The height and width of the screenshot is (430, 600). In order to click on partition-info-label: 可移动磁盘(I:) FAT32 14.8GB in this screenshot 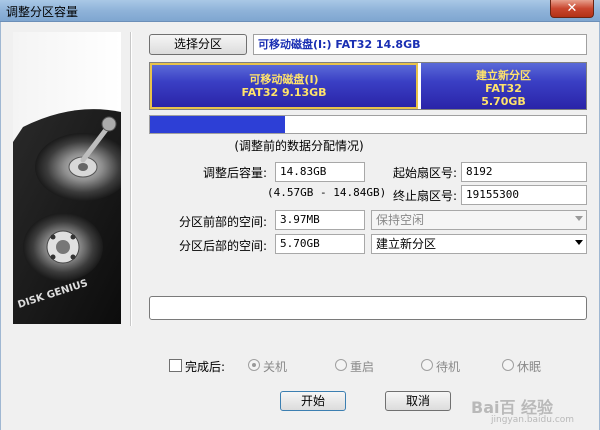, I will do `click(420, 44)`.